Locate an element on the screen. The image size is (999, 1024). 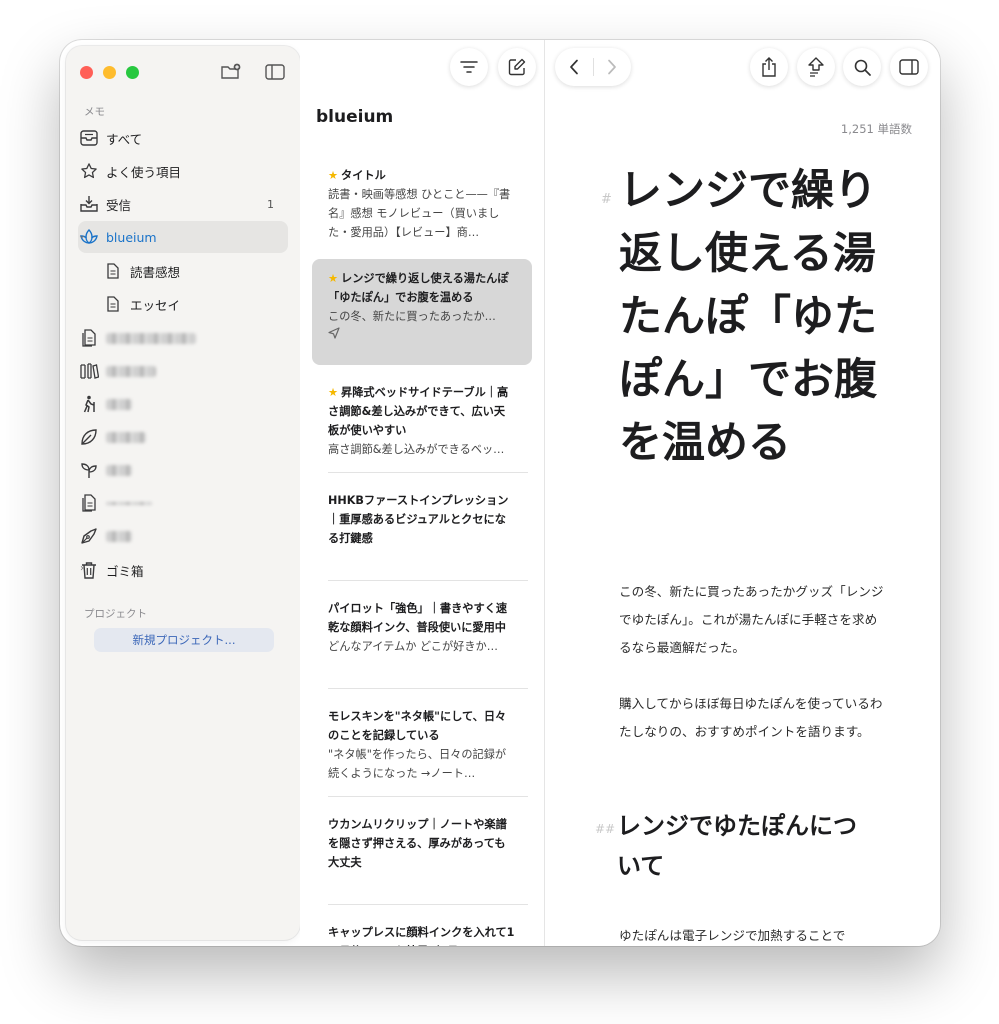
inspector-icon is located at coordinates (909, 67).